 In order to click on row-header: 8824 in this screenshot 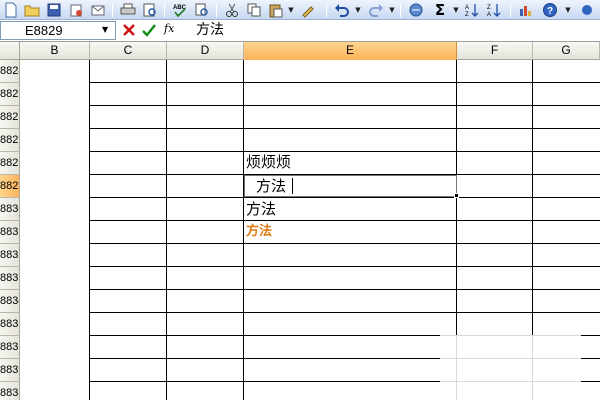, I will do `click(10, 71)`.